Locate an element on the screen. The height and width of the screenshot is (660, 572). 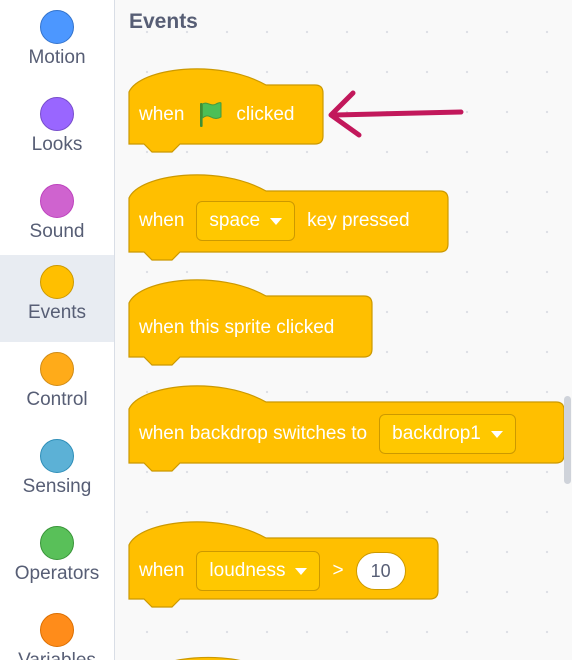
category-label: Control is located at coordinates (57, 399).